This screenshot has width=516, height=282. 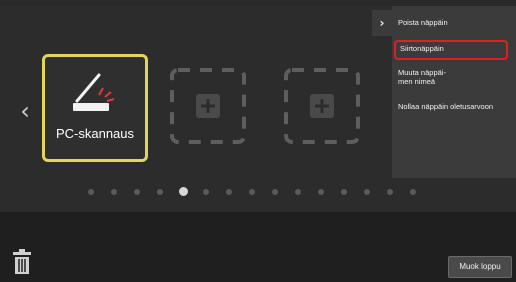 What do you see at coordinates (382, 23) in the screenshot?
I see `chevron-right-icon: ›` at bounding box center [382, 23].